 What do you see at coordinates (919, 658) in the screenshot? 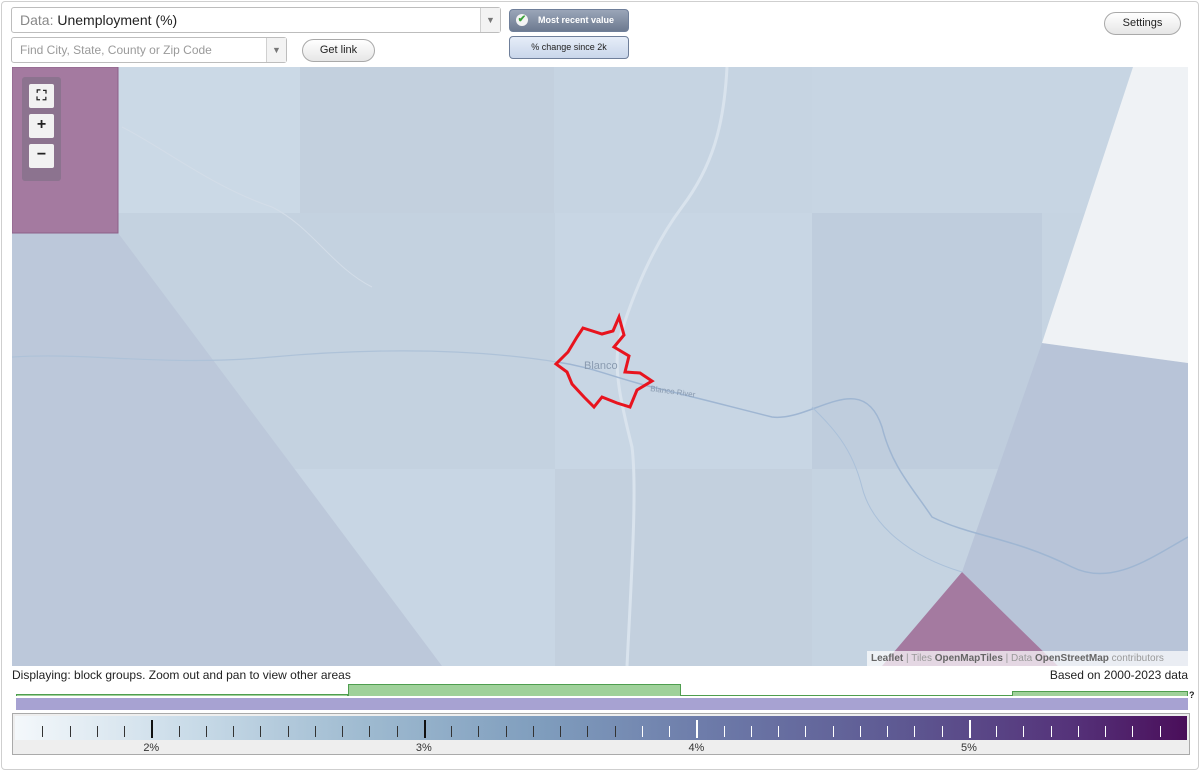
I see `attribution-text: | Tiles` at bounding box center [919, 658].